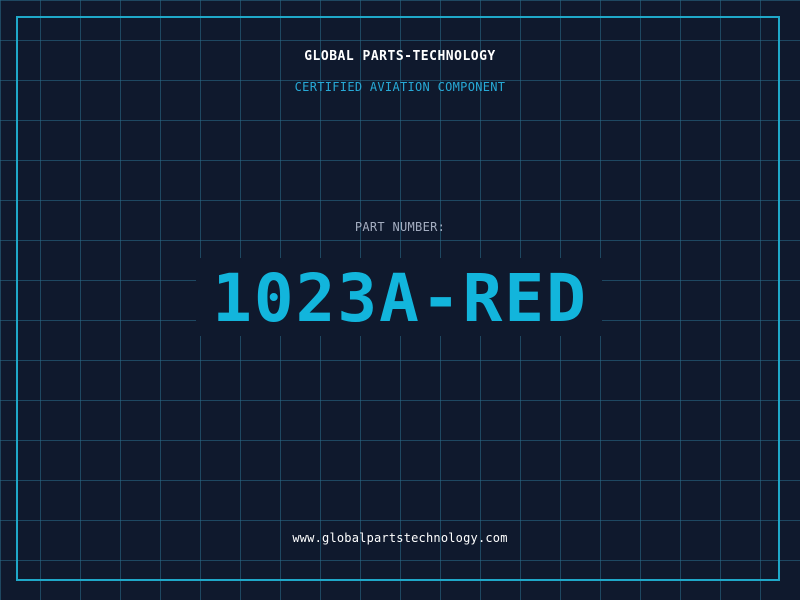 The image size is (800, 600). What do you see at coordinates (400, 227) in the screenshot?
I see `part-number-label: PART NUMBER:` at bounding box center [400, 227].